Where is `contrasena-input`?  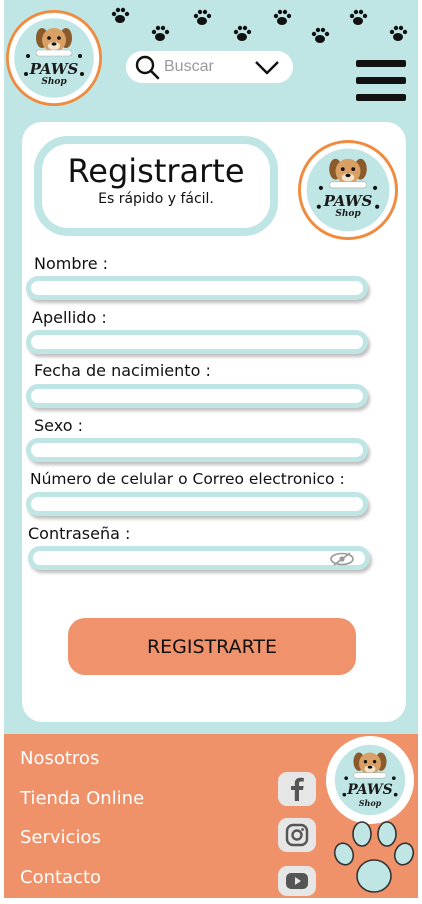
contrasena-input is located at coordinates (199, 562).